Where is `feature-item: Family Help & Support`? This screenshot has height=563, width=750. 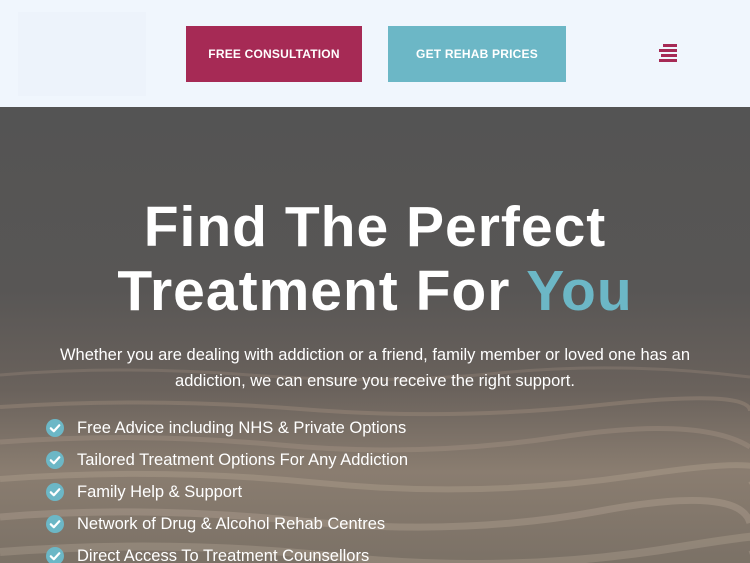 feature-item: Family Help & Support is located at coordinates (227, 492).